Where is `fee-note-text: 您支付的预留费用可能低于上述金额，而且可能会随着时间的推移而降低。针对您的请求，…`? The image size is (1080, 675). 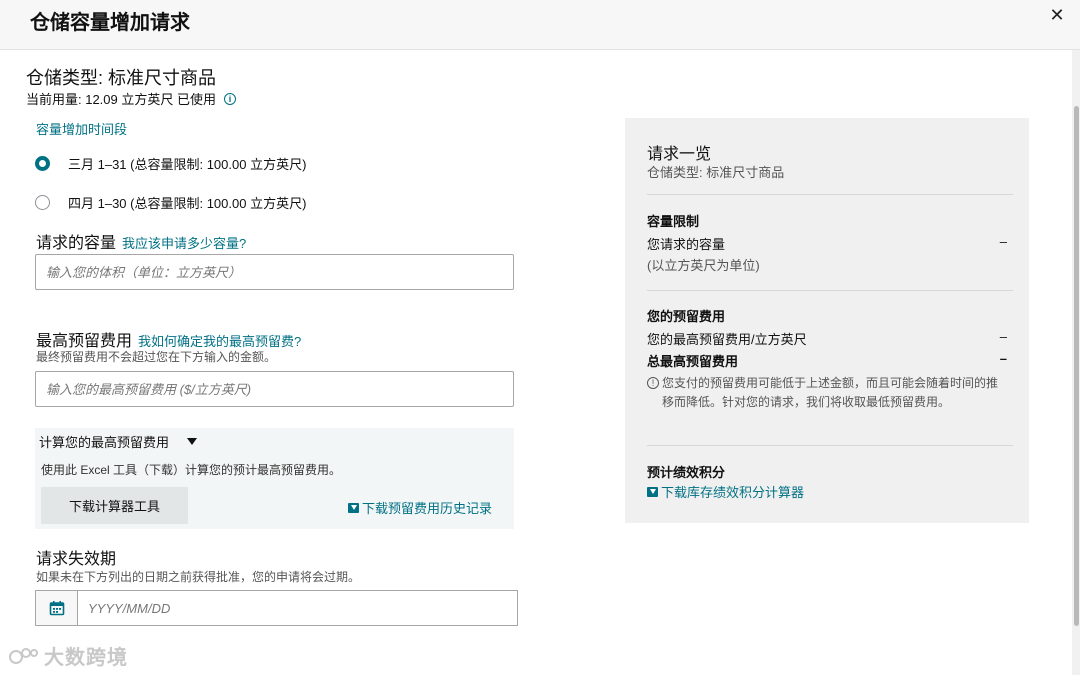 fee-note-text: 您支付的预留费用可能低于上述金额，而且可能会随着时间的推移而降低。针对您的请求，… is located at coordinates (830, 392).